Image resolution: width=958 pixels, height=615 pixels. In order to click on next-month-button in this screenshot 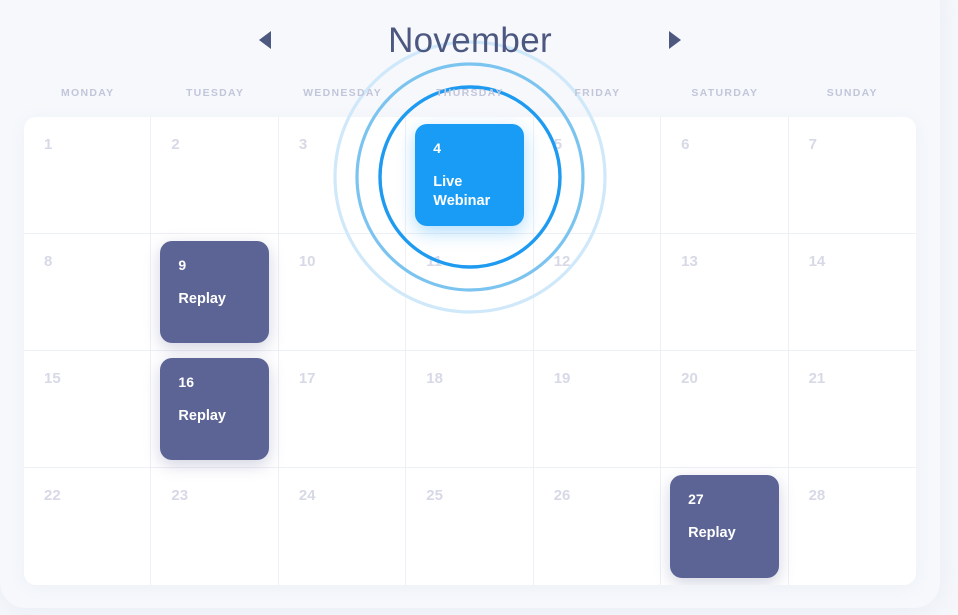, I will do `click(675, 40)`.